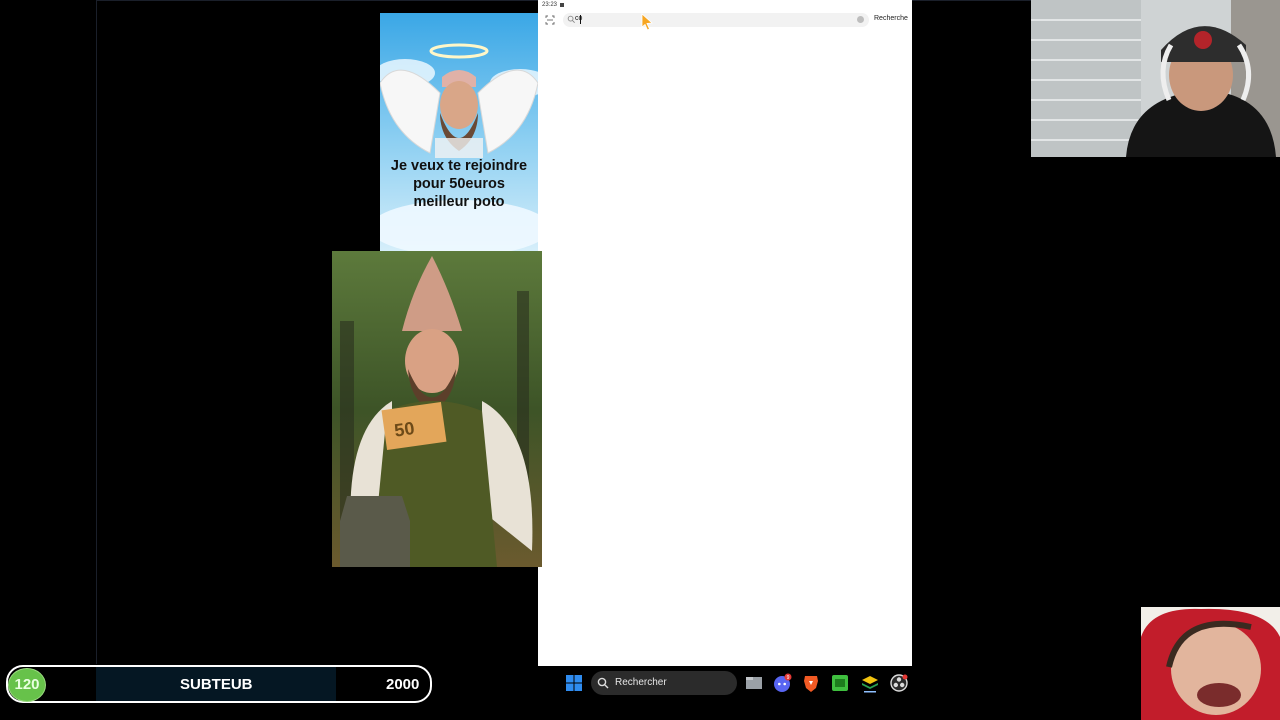  Describe the element at coordinates (550, 5) in the screenshot. I see `status-time: 23:23` at that location.